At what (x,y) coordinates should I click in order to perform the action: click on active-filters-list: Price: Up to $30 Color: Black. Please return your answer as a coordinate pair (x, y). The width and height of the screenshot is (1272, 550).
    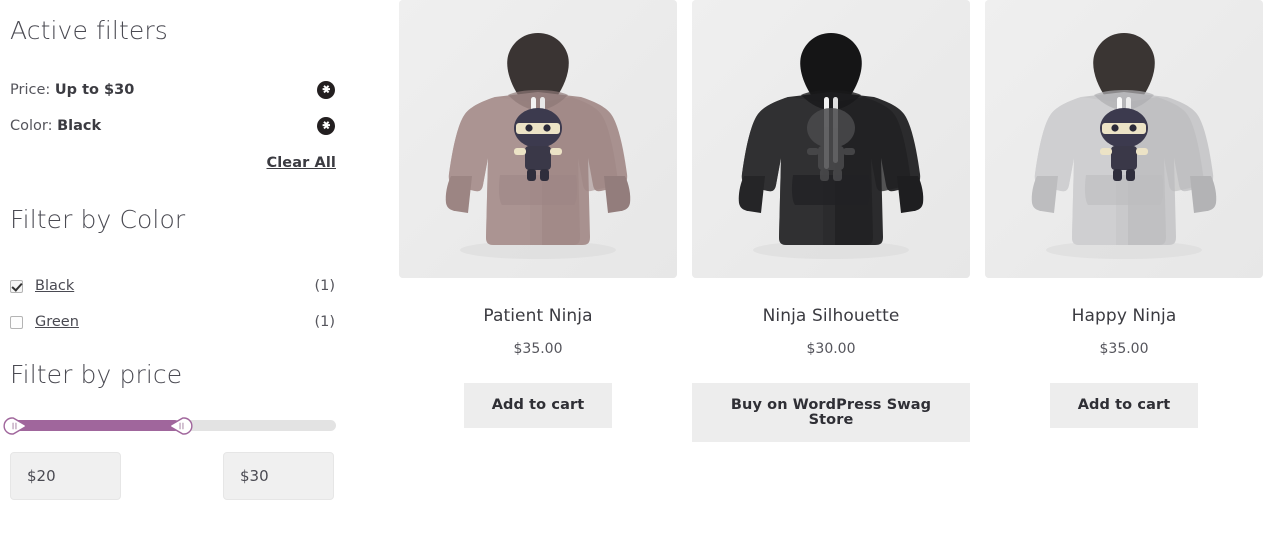
    Looking at the image, I should click on (173, 115).